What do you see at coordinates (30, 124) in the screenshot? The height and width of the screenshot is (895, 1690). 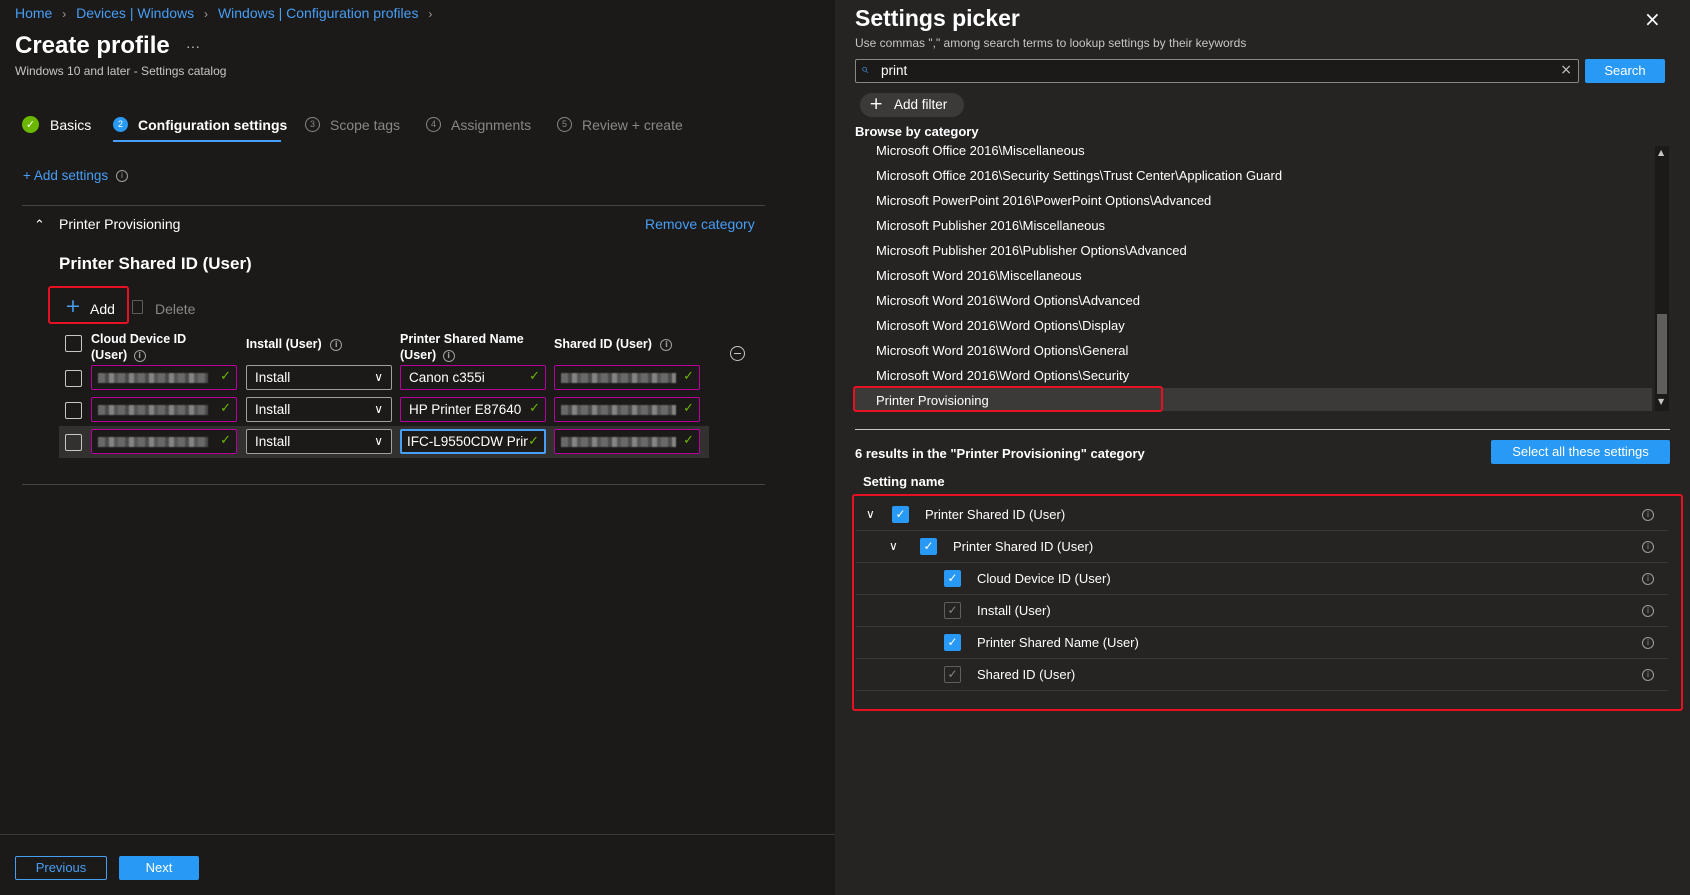 I see `checkmark-circle-icon: ✓` at bounding box center [30, 124].